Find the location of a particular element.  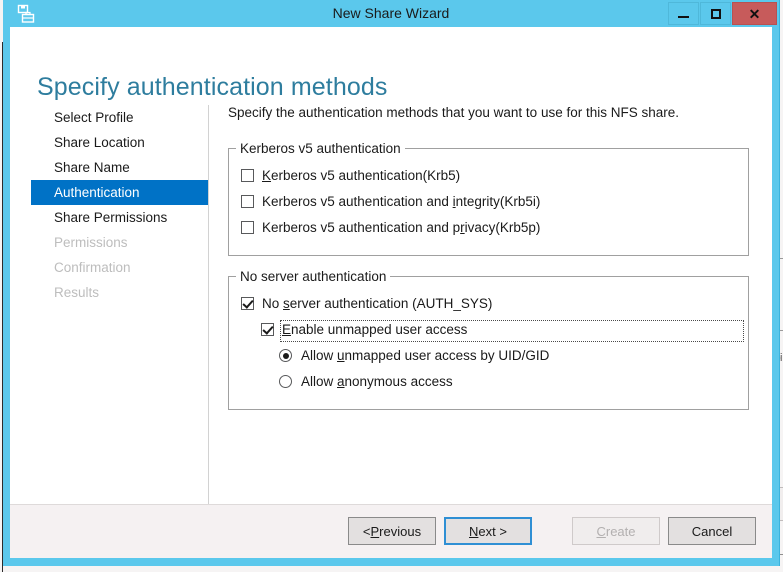

sidebar-item-results: Results is located at coordinates (77, 292).